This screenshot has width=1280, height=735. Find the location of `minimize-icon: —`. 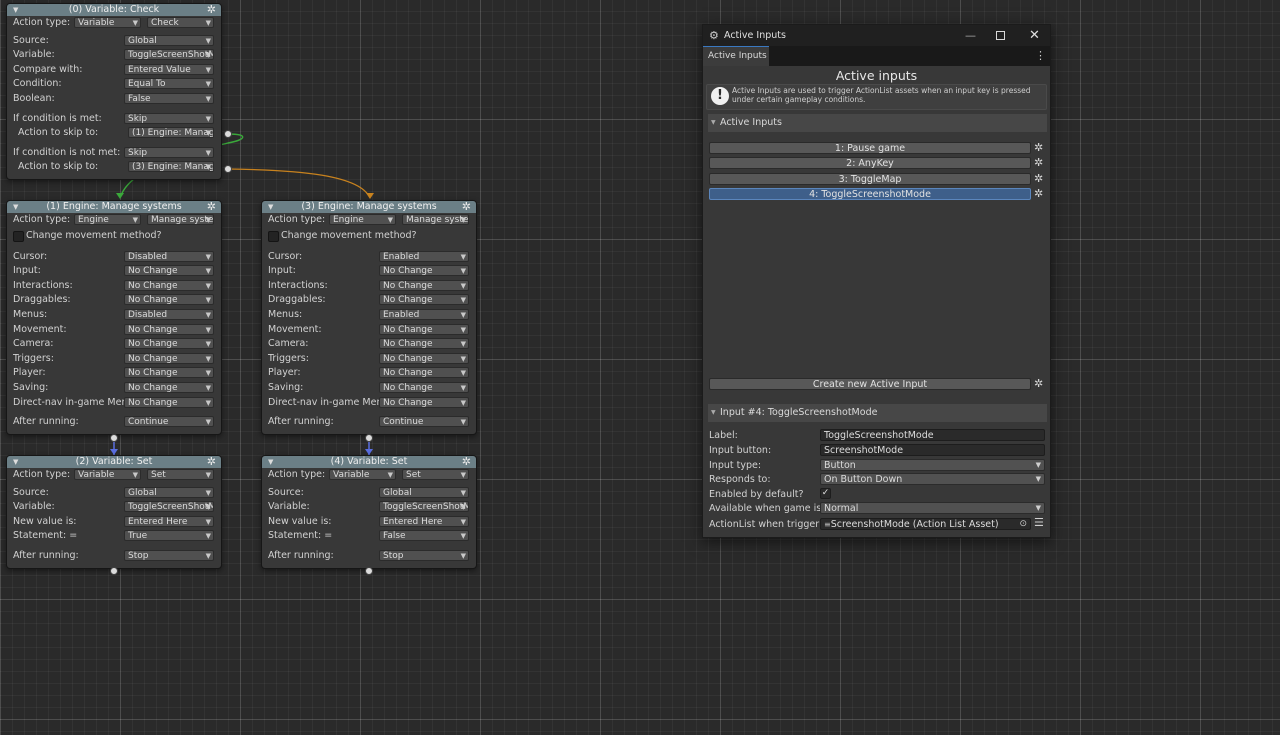

minimize-icon: — is located at coordinates (970, 35).